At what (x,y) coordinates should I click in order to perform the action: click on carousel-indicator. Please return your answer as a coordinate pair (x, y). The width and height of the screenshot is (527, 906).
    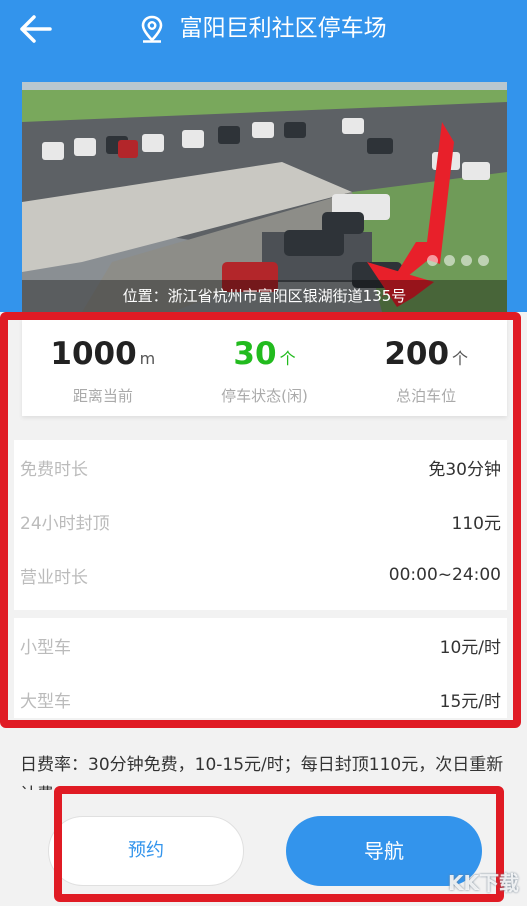
    Looking at the image, I should click on (458, 260).